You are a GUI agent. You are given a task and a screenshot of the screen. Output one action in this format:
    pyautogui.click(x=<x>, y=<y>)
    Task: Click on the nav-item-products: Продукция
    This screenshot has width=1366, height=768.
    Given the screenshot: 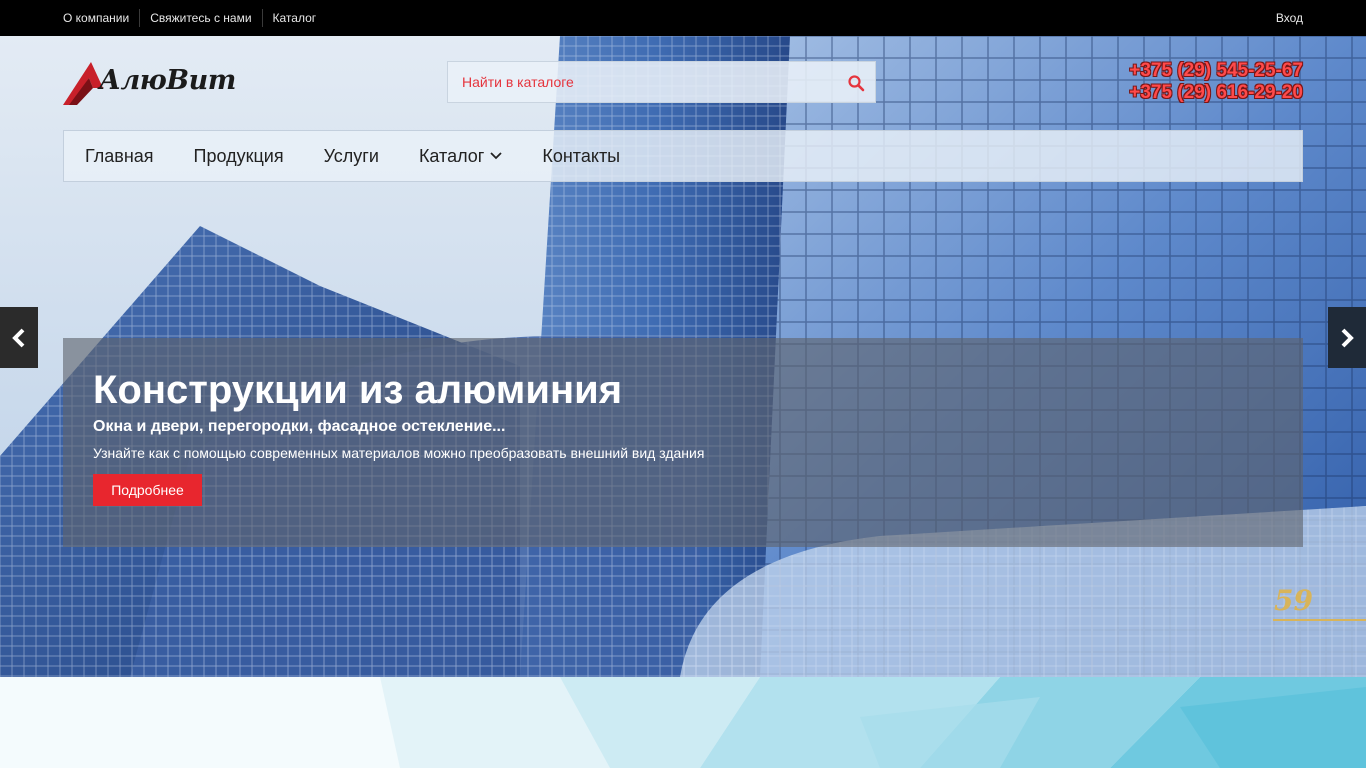 What is the action you would take?
    pyautogui.click(x=239, y=156)
    